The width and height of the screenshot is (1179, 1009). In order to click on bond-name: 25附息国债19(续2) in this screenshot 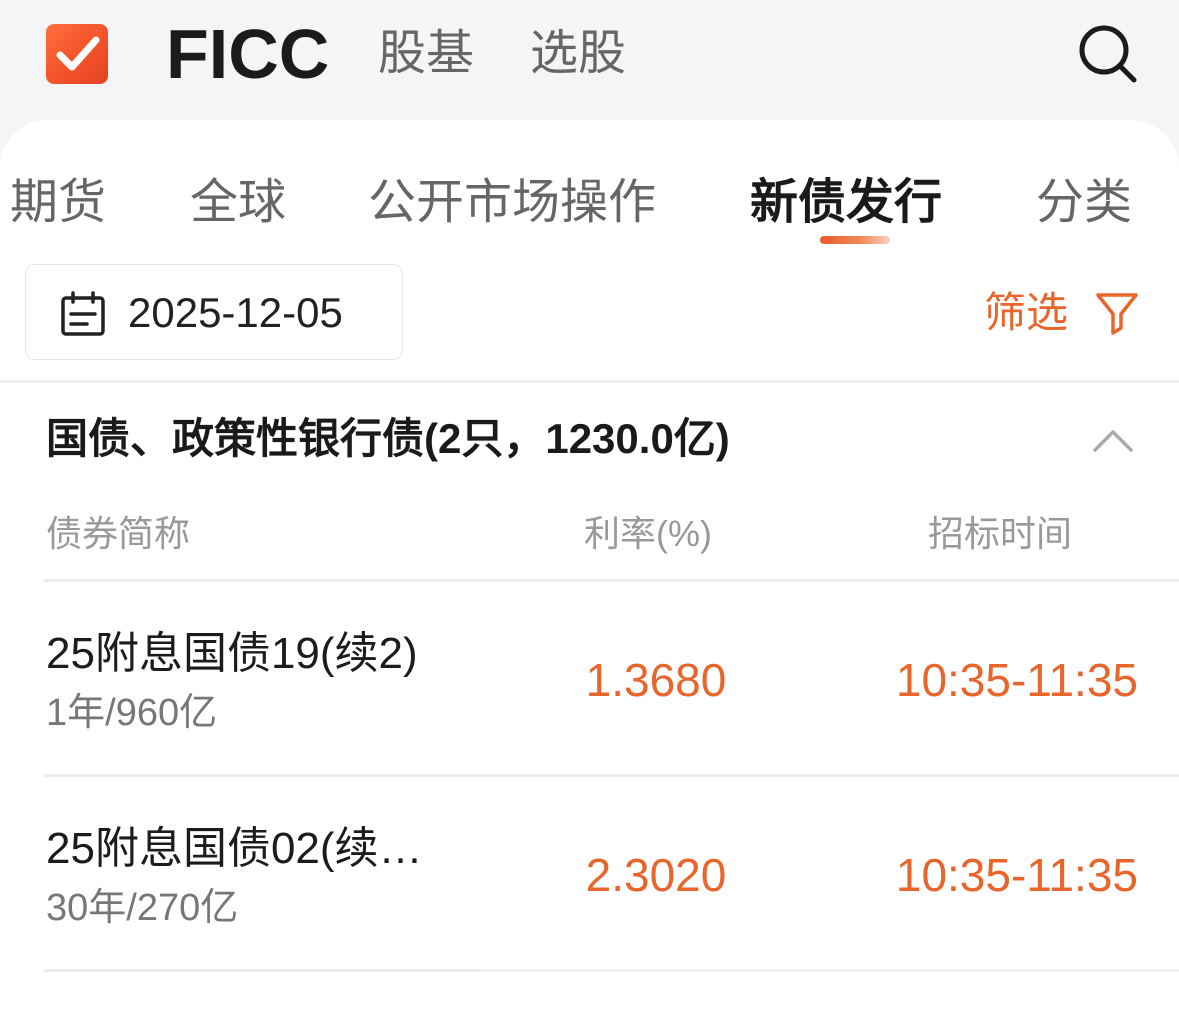, I will do `click(232, 653)`.